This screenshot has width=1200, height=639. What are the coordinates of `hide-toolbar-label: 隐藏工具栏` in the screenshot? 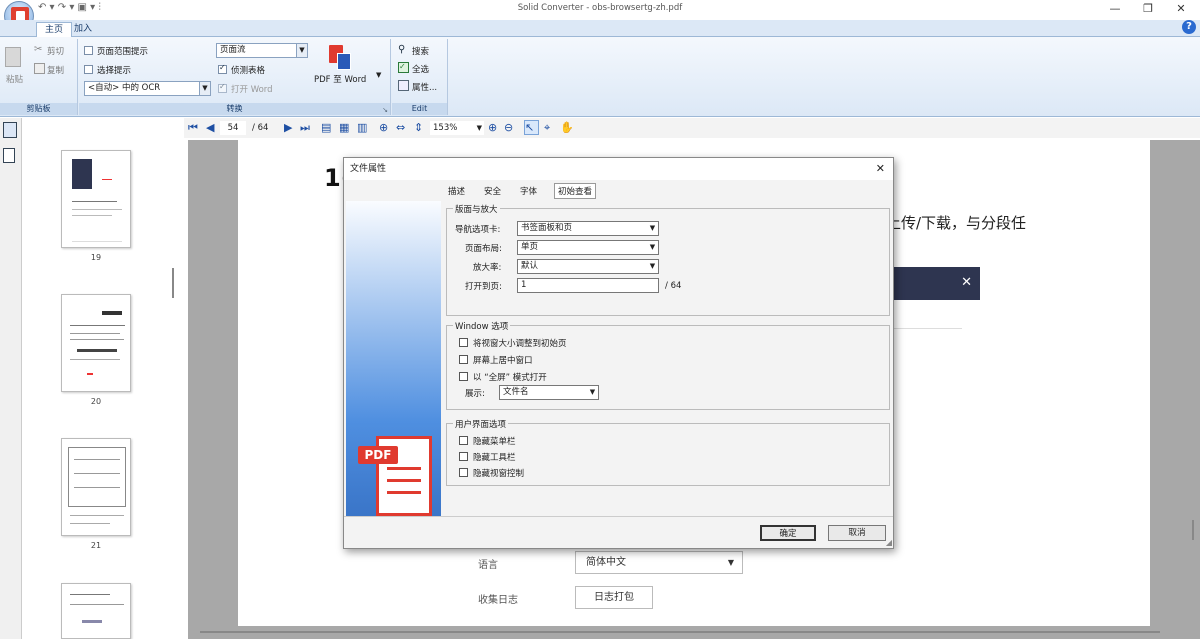 It's located at (494, 458).